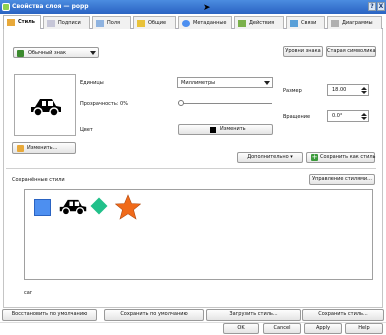  Describe the element at coordinates (22, 22) in the screenshot. I see `tab-style: Стиль` at that location.